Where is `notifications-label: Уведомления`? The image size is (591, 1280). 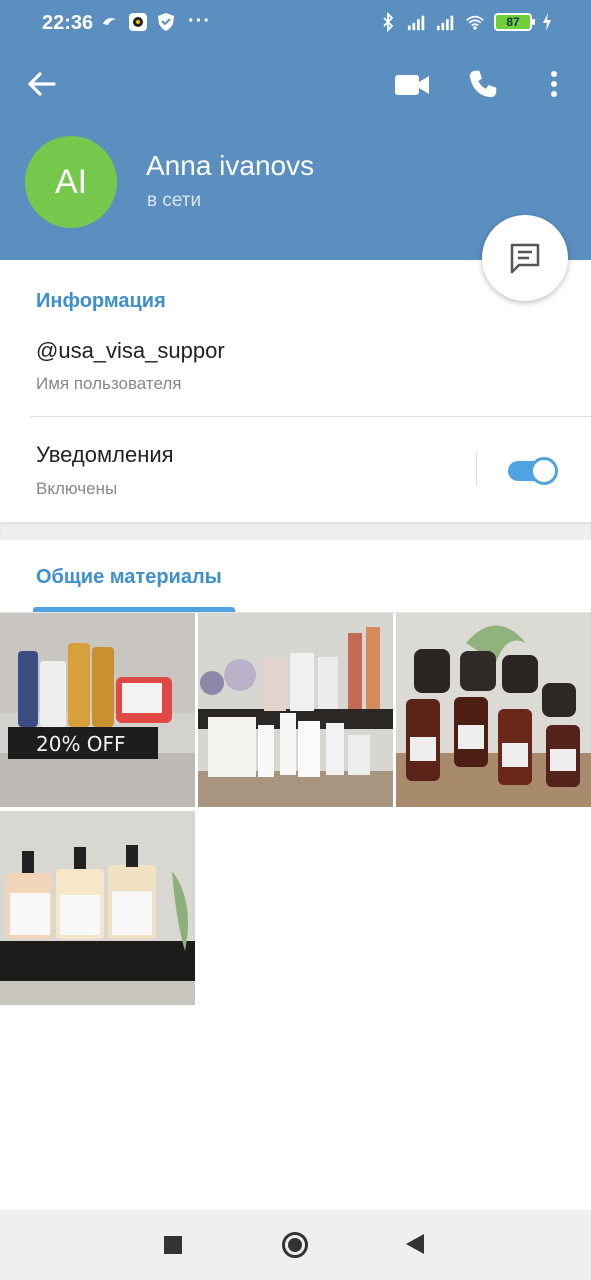
notifications-label: Уведомления is located at coordinates (105, 455).